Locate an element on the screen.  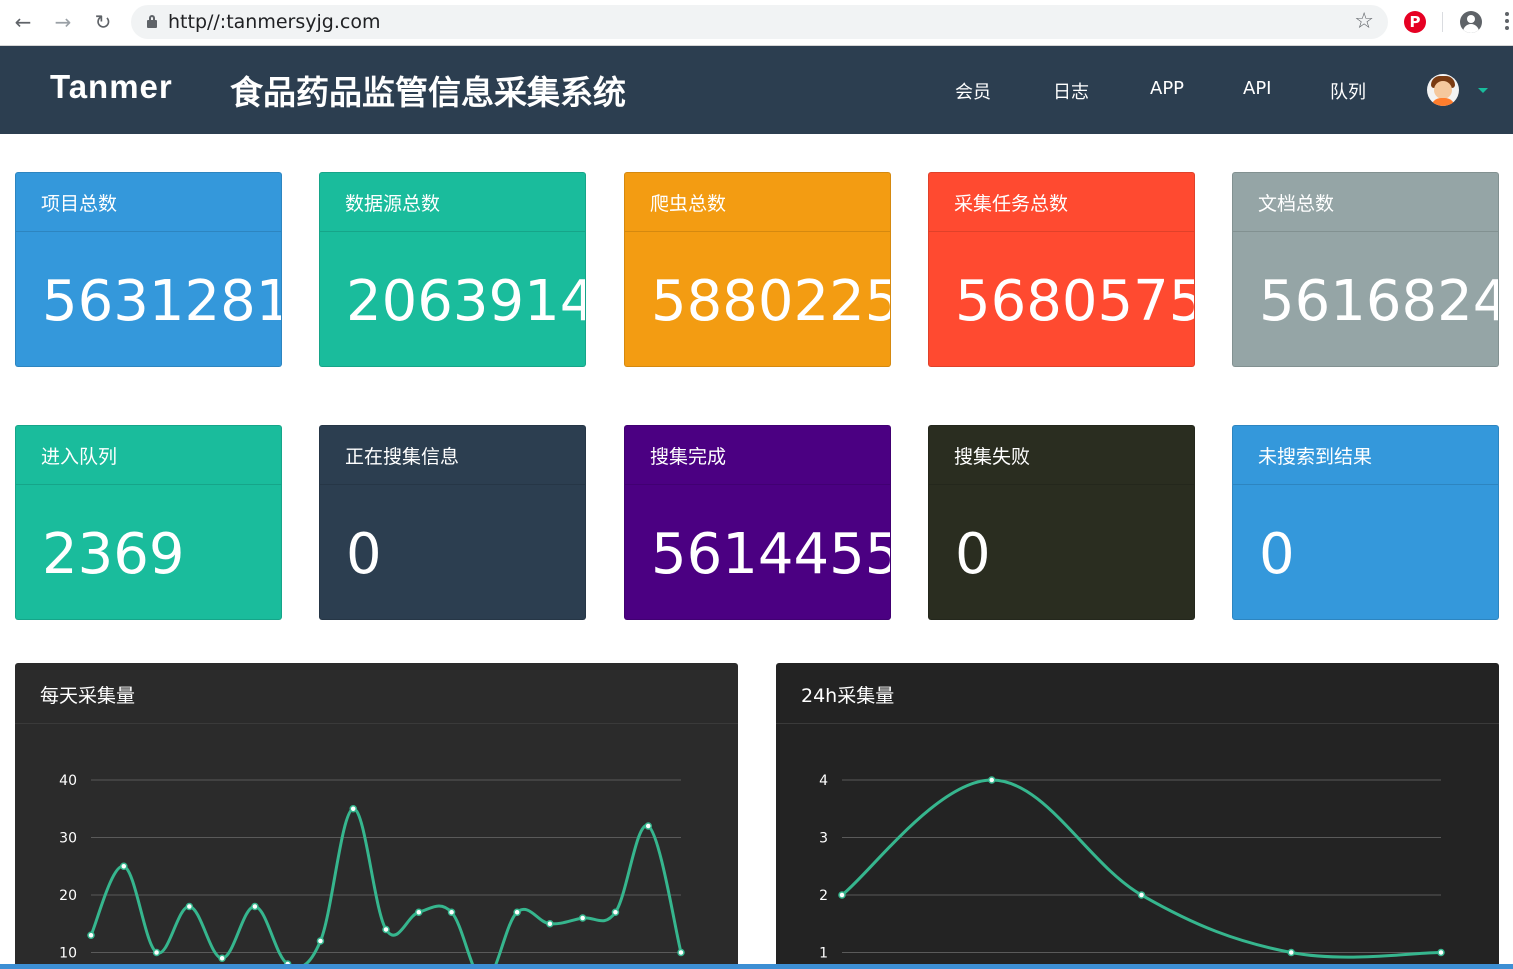
y-tick-label: 20 is located at coordinates (68, 896).